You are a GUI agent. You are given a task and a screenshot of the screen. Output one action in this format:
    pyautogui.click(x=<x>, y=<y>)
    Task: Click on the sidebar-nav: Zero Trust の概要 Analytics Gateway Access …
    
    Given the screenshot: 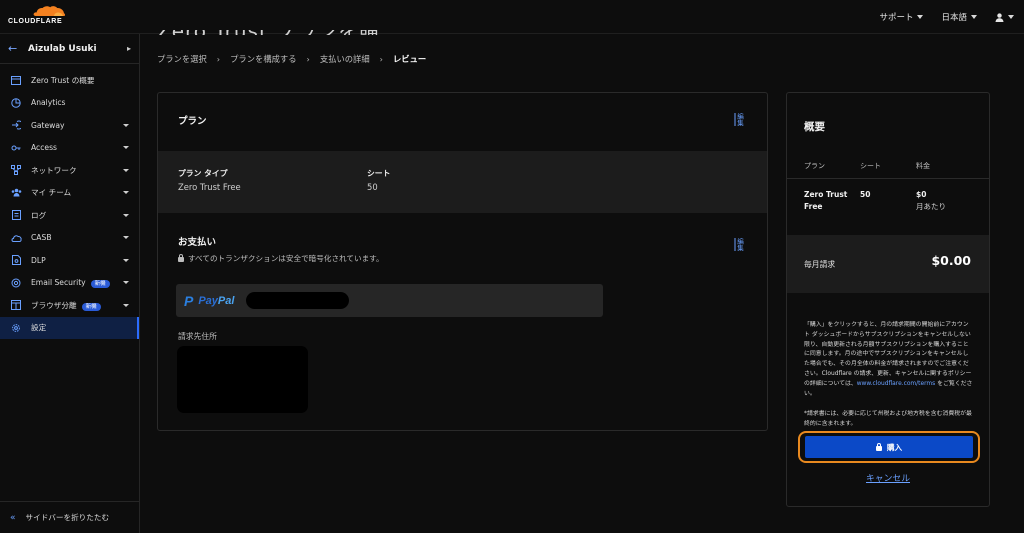 What is the action you would take?
    pyautogui.click(x=69, y=201)
    